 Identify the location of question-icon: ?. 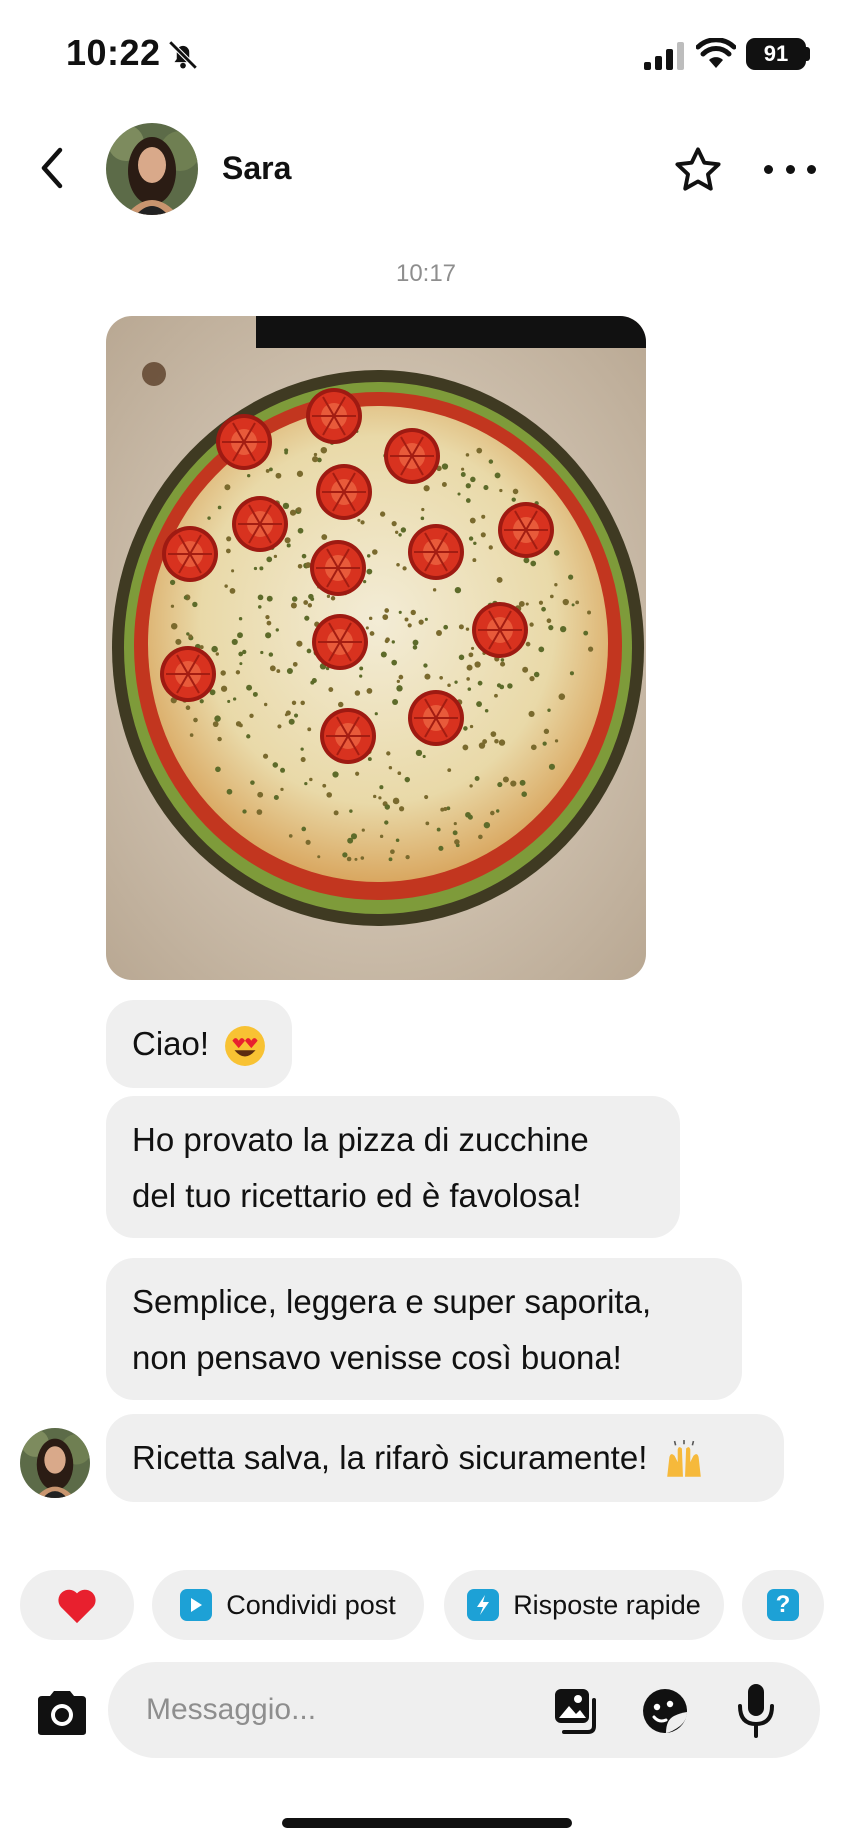
(783, 1605).